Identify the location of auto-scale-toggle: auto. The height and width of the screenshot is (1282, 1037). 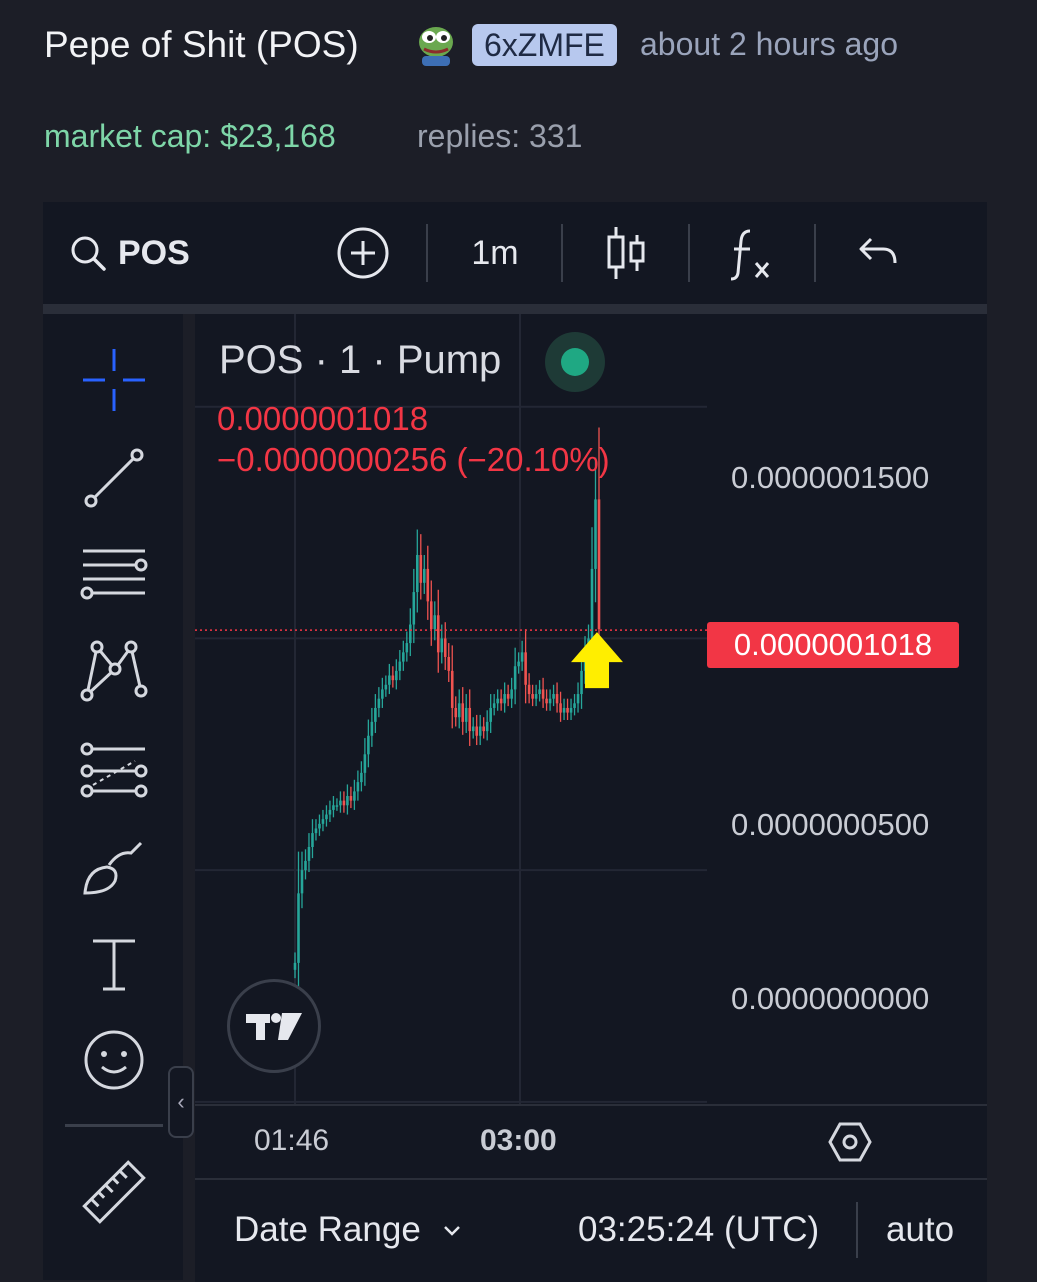
(920, 1230).